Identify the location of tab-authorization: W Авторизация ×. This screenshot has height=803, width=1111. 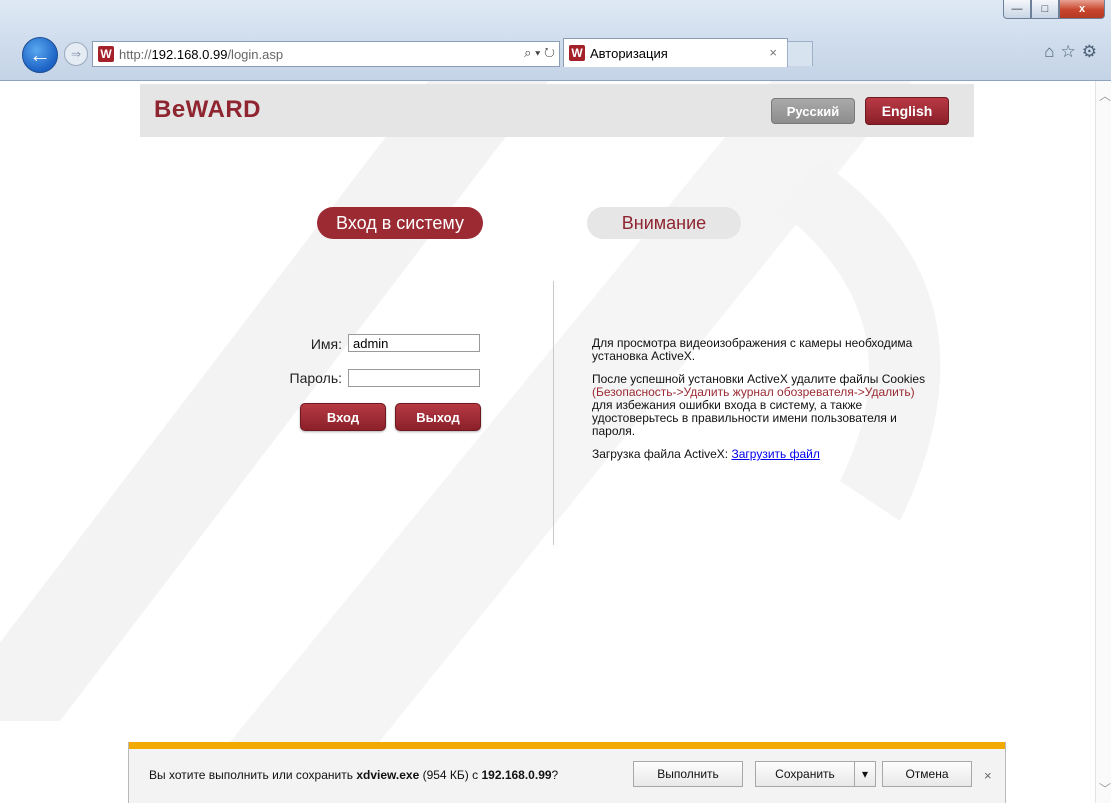
(675, 52).